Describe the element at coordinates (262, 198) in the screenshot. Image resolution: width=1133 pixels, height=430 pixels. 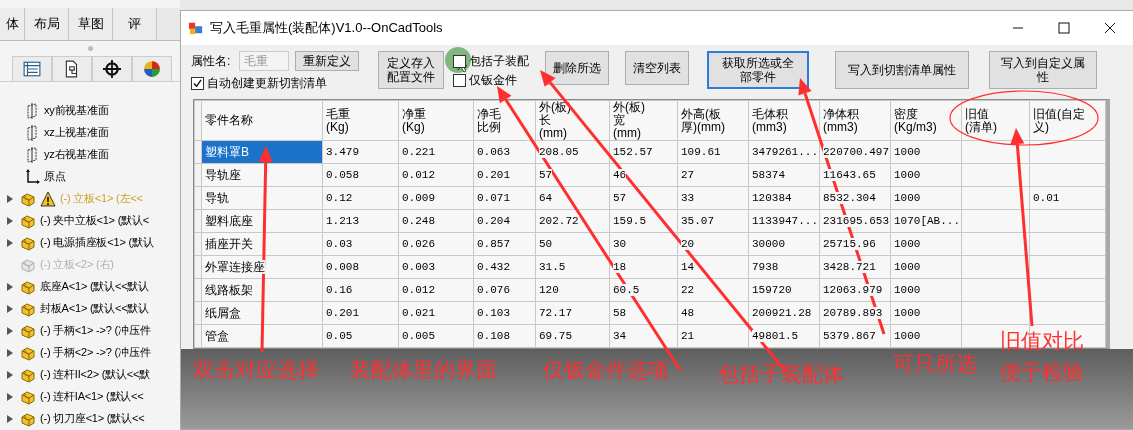
I see `table-cell: 导轨` at that location.